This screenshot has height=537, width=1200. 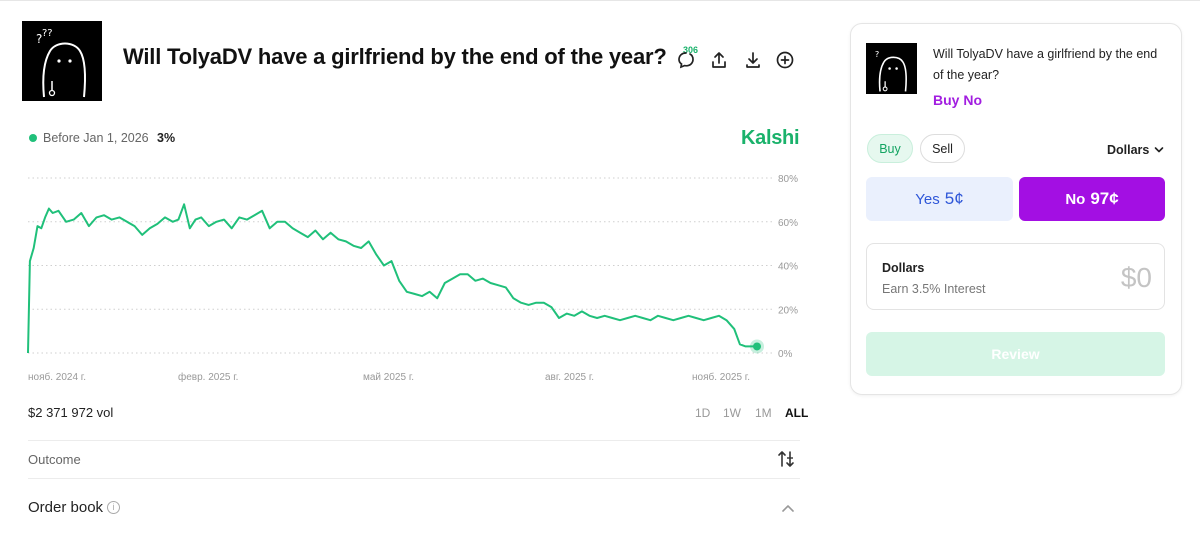 I want to click on orderbook-title: Order book, so click(x=65, y=507).